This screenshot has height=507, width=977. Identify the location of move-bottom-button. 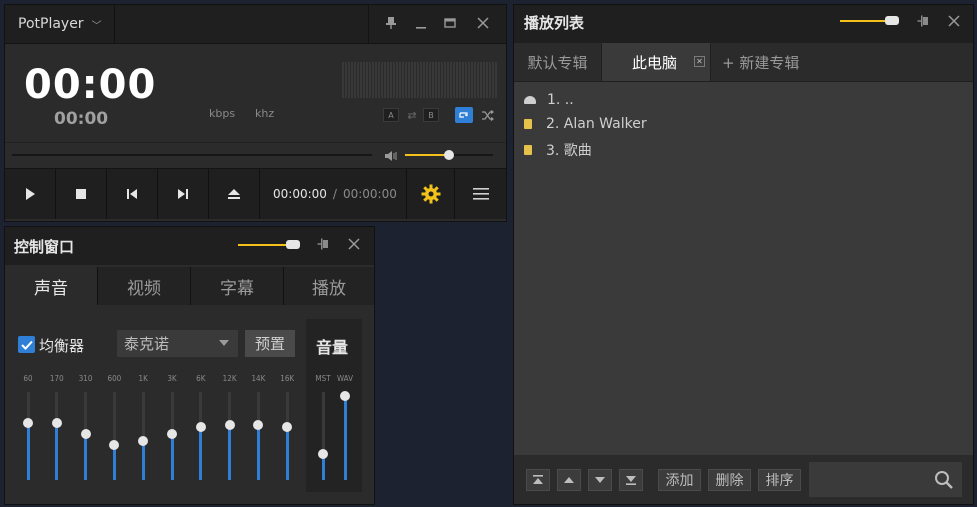
(631, 480).